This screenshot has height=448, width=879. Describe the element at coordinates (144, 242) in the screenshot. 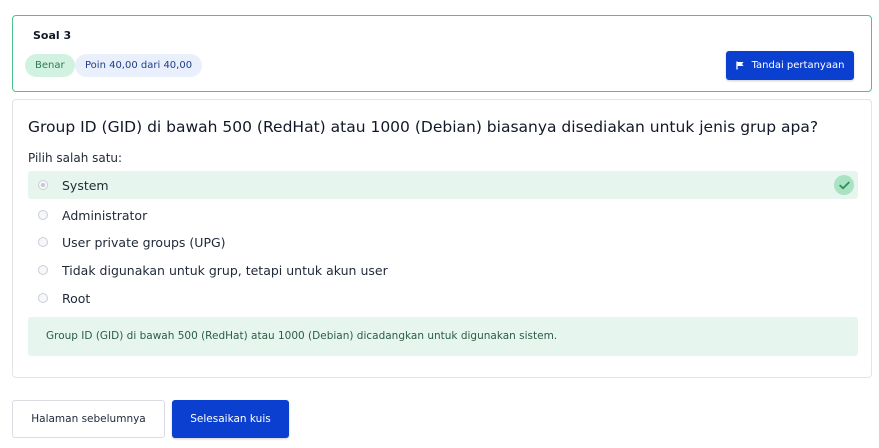

I see `option-label: User private groups (UPG)` at that location.